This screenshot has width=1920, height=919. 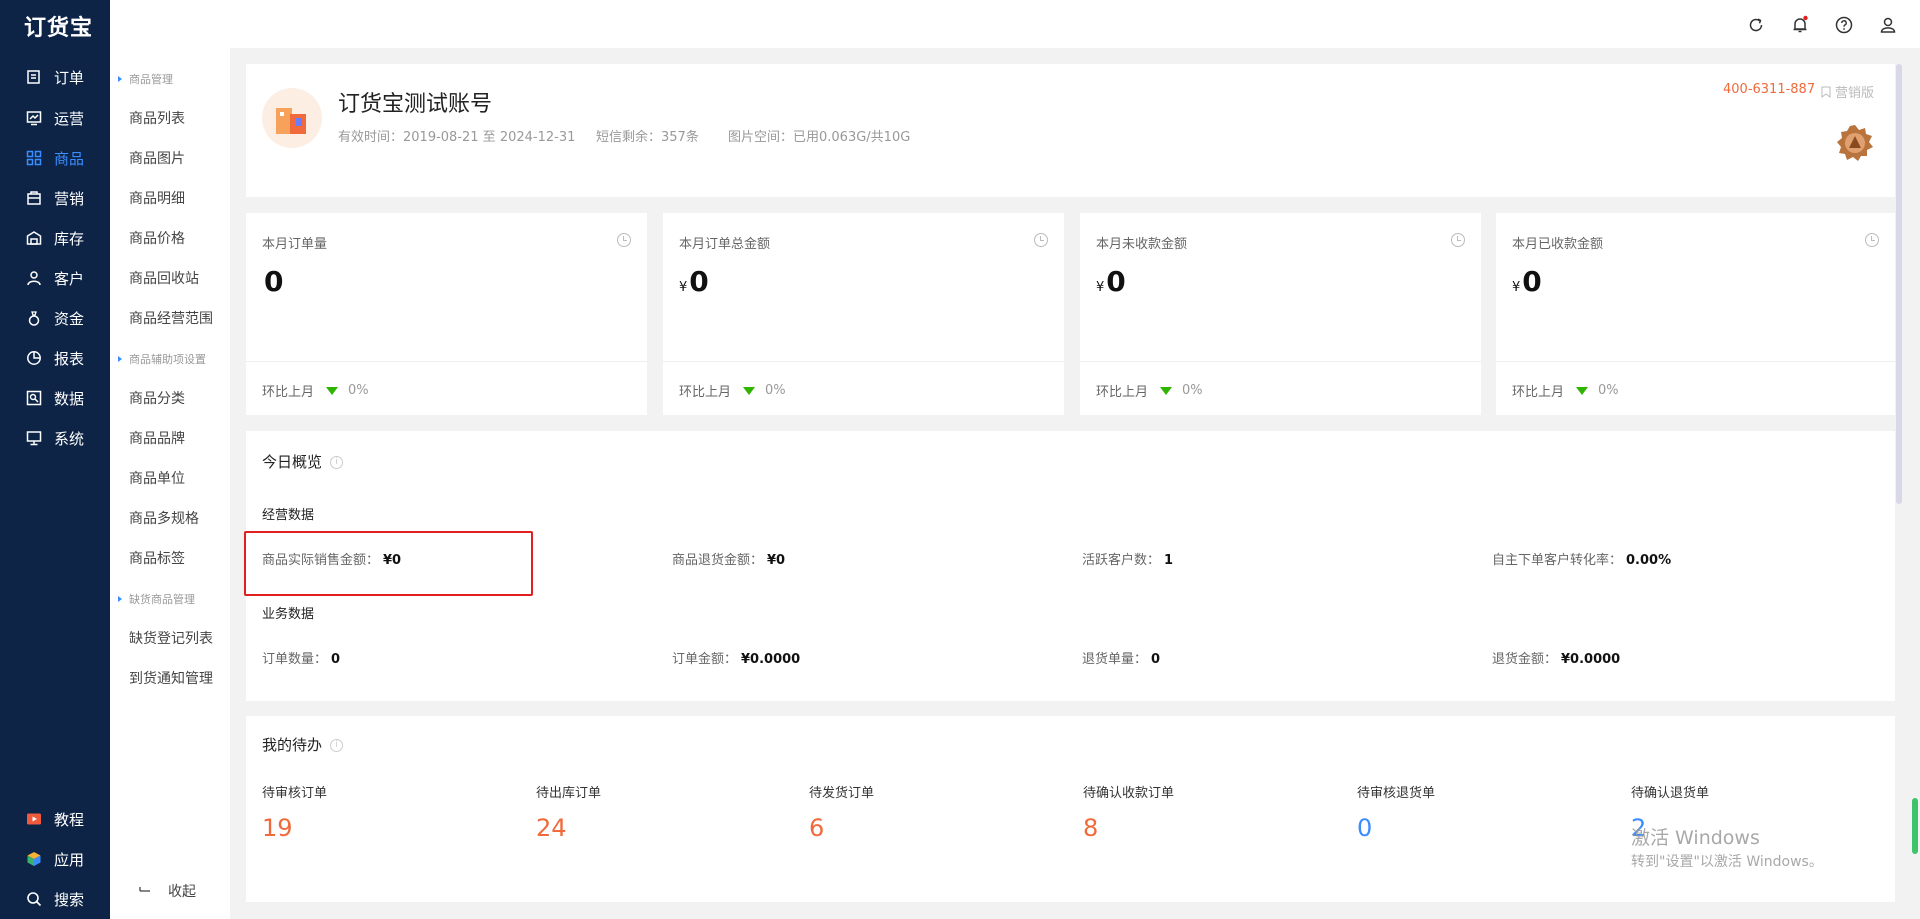 What do you see at coordinates (1558, 244) in the screenshot?
I see `stat-title: 本月已收款金额` at bounding box center [1558, 244].